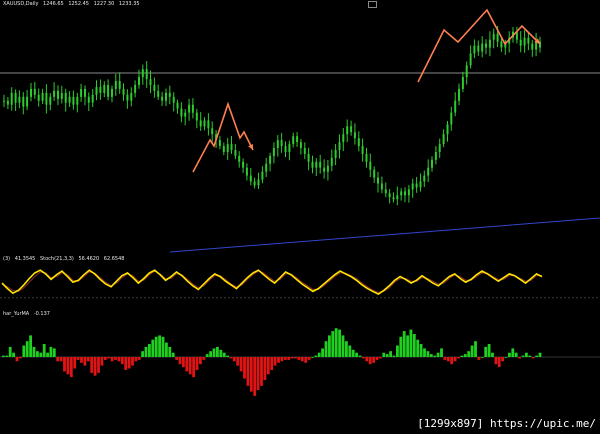 The width and height of the screenshot is (600, 434). Describe the element at coordinates (21, 4) in the screenshot. I see `symbol-label: XAUUSD,Daily` at that location.